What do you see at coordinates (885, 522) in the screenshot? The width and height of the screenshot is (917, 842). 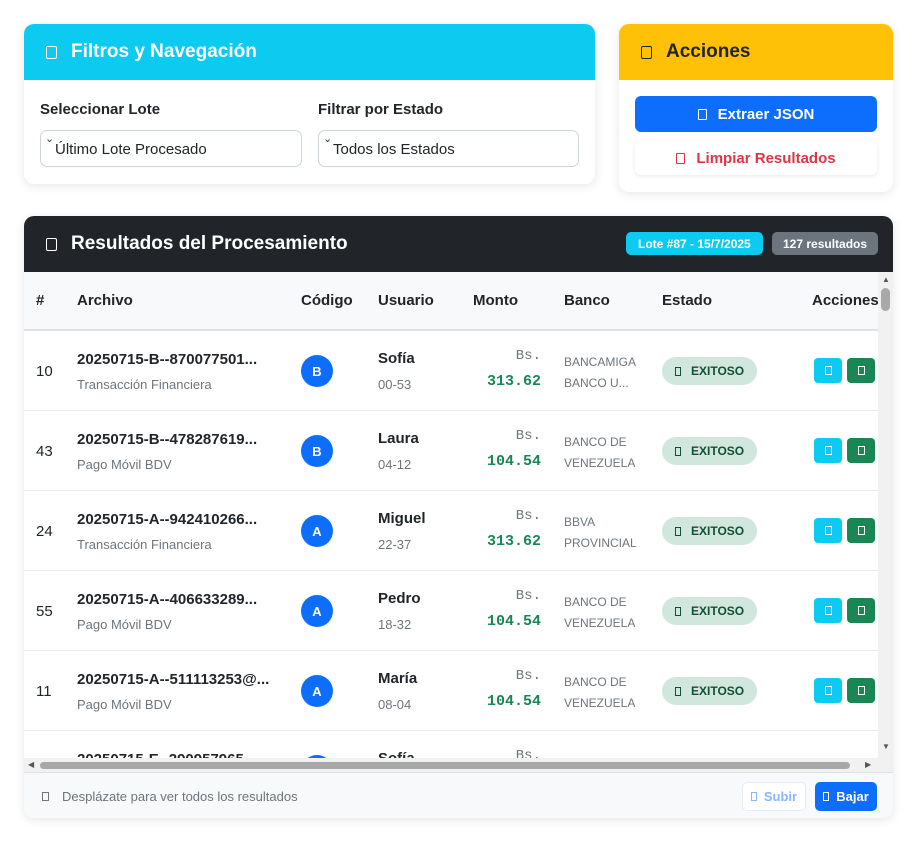 I see `vertical-scrollbar: ▲ ▼` at bounding box center [885, 522].